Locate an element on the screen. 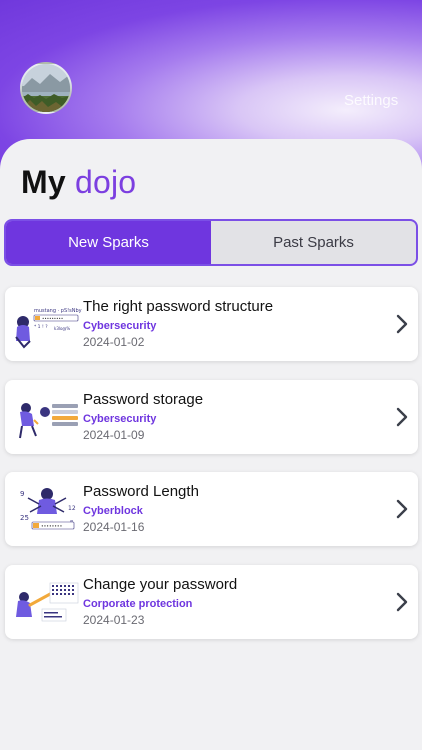  tab-new-sparks: New Sparks is located at coordinates (108, 242).